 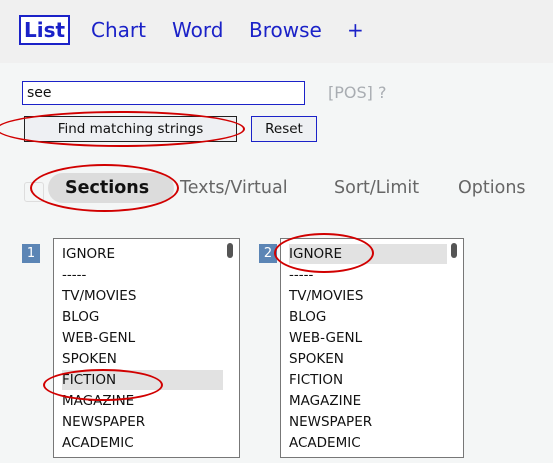 What do you see at coordinates (357, 92) in the screenshot?
I see `pos-hint-link: [POS] ?` at bounding box center [357, 92].